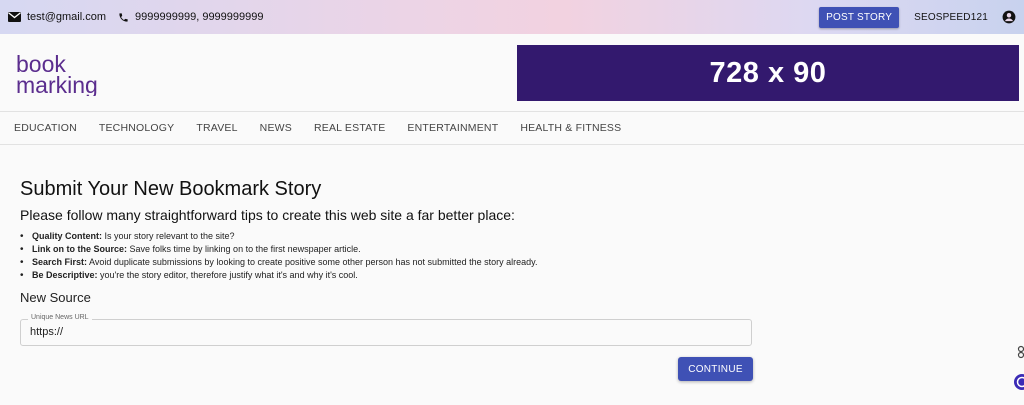 The height and width of the screenshot is (405, 1024). I want to click on tip-text: Is your story relevant to the site?, so click(168, 236).